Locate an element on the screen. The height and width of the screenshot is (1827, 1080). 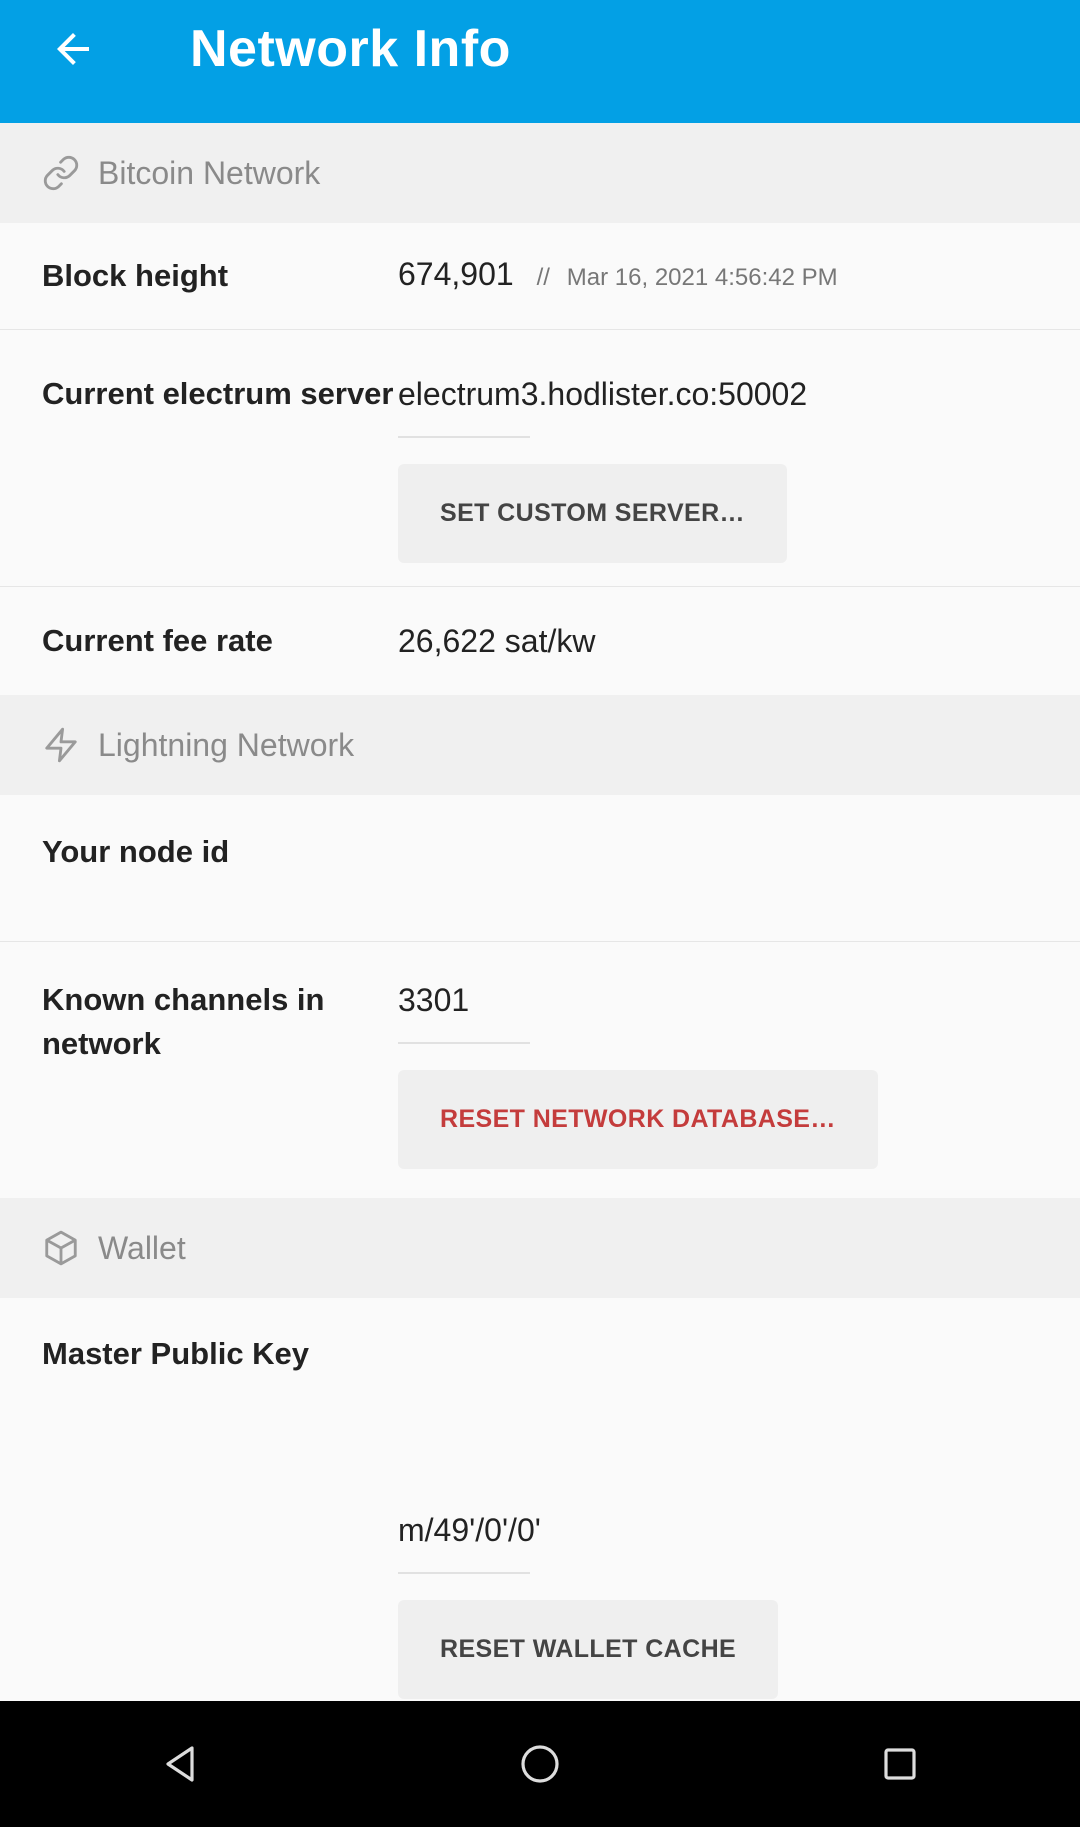
server-underline is located at coordinates (464, 437).